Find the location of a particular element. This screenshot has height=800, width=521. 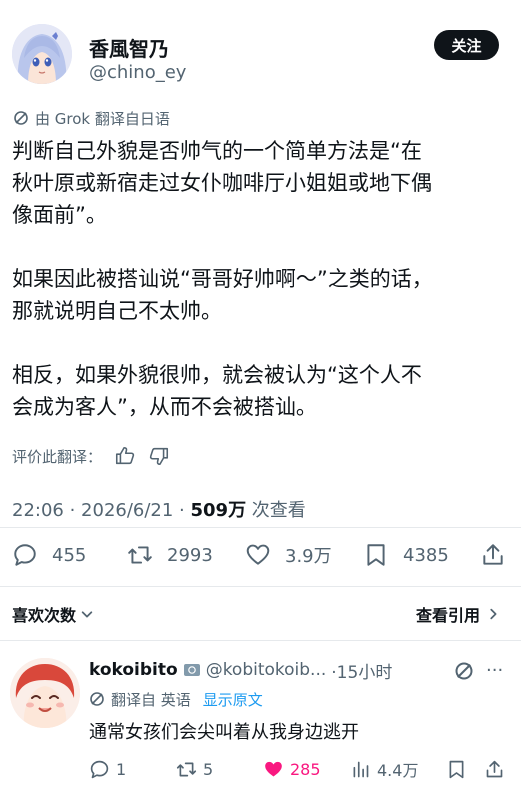

retweet-button: 2993 is located at coordinates (170, 555).